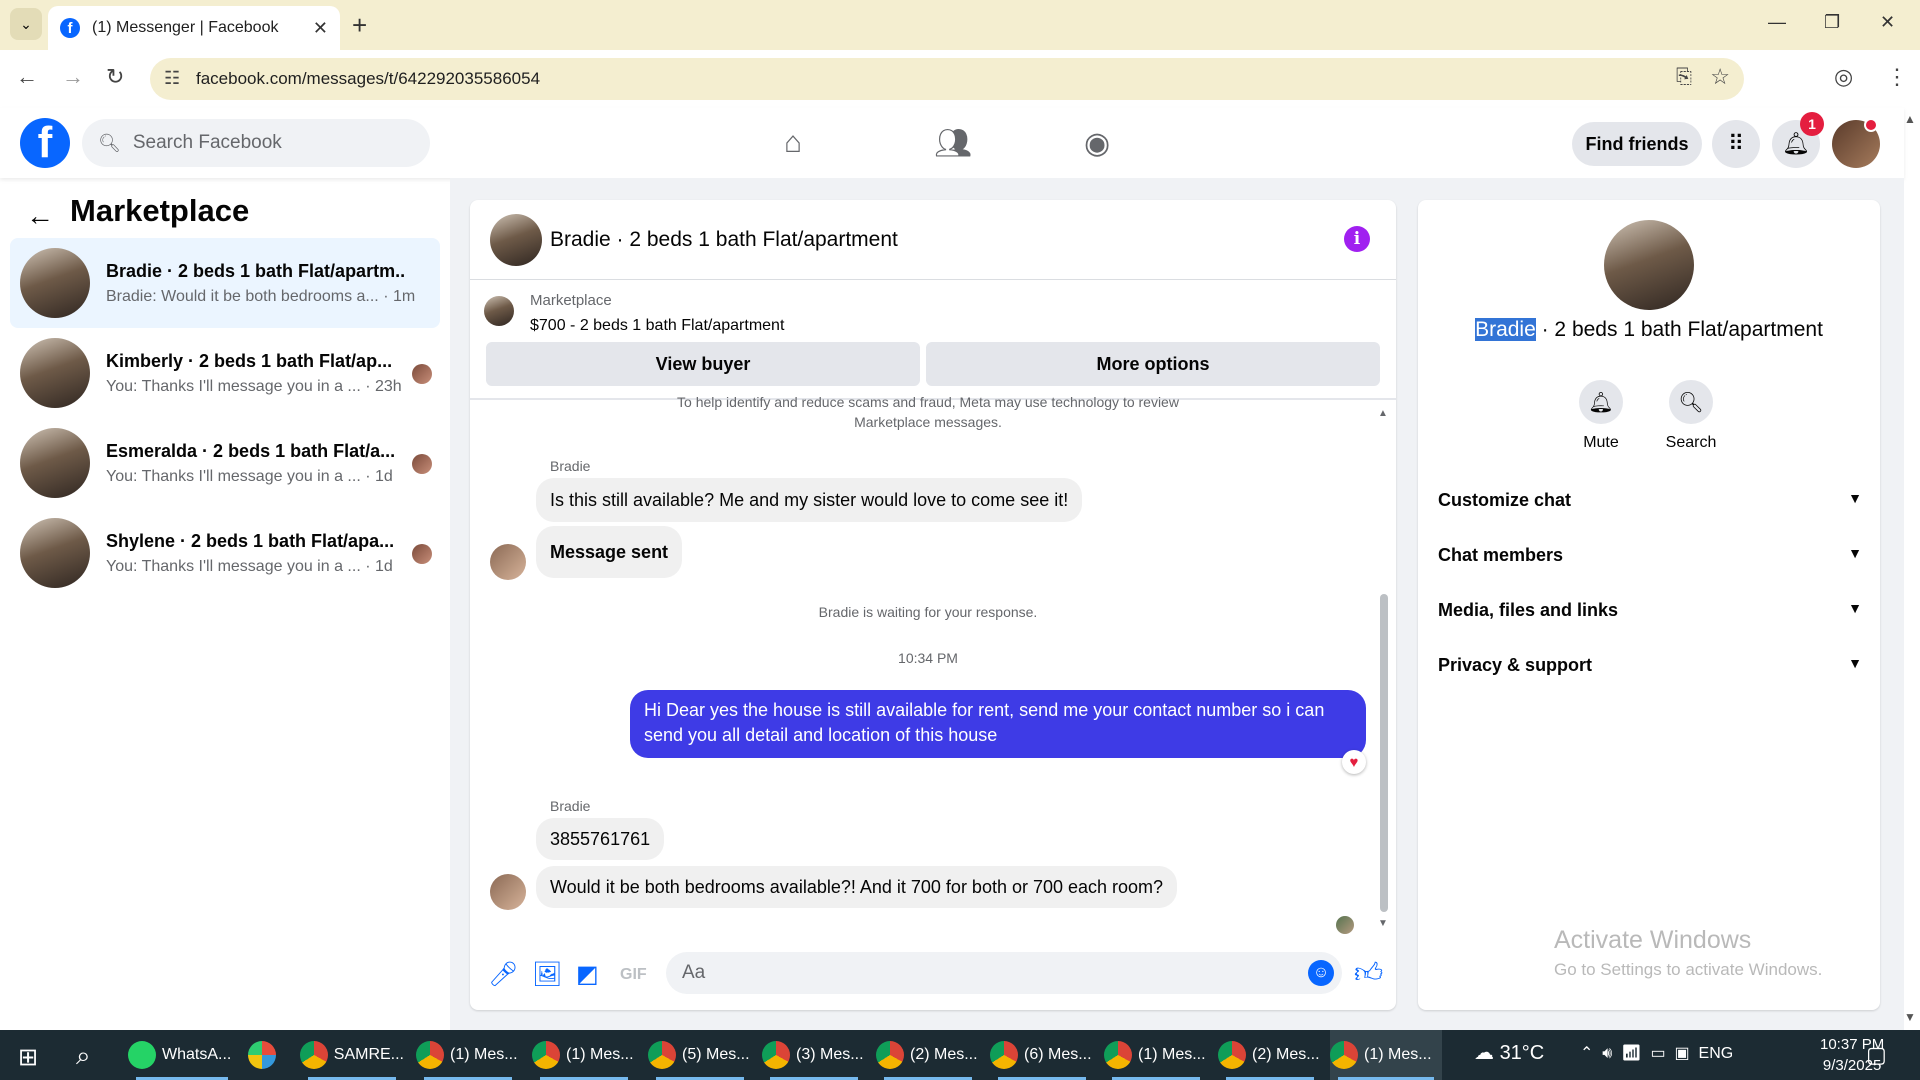  I want to click on scroll-up-icon: ▲, so click(1383, 413).